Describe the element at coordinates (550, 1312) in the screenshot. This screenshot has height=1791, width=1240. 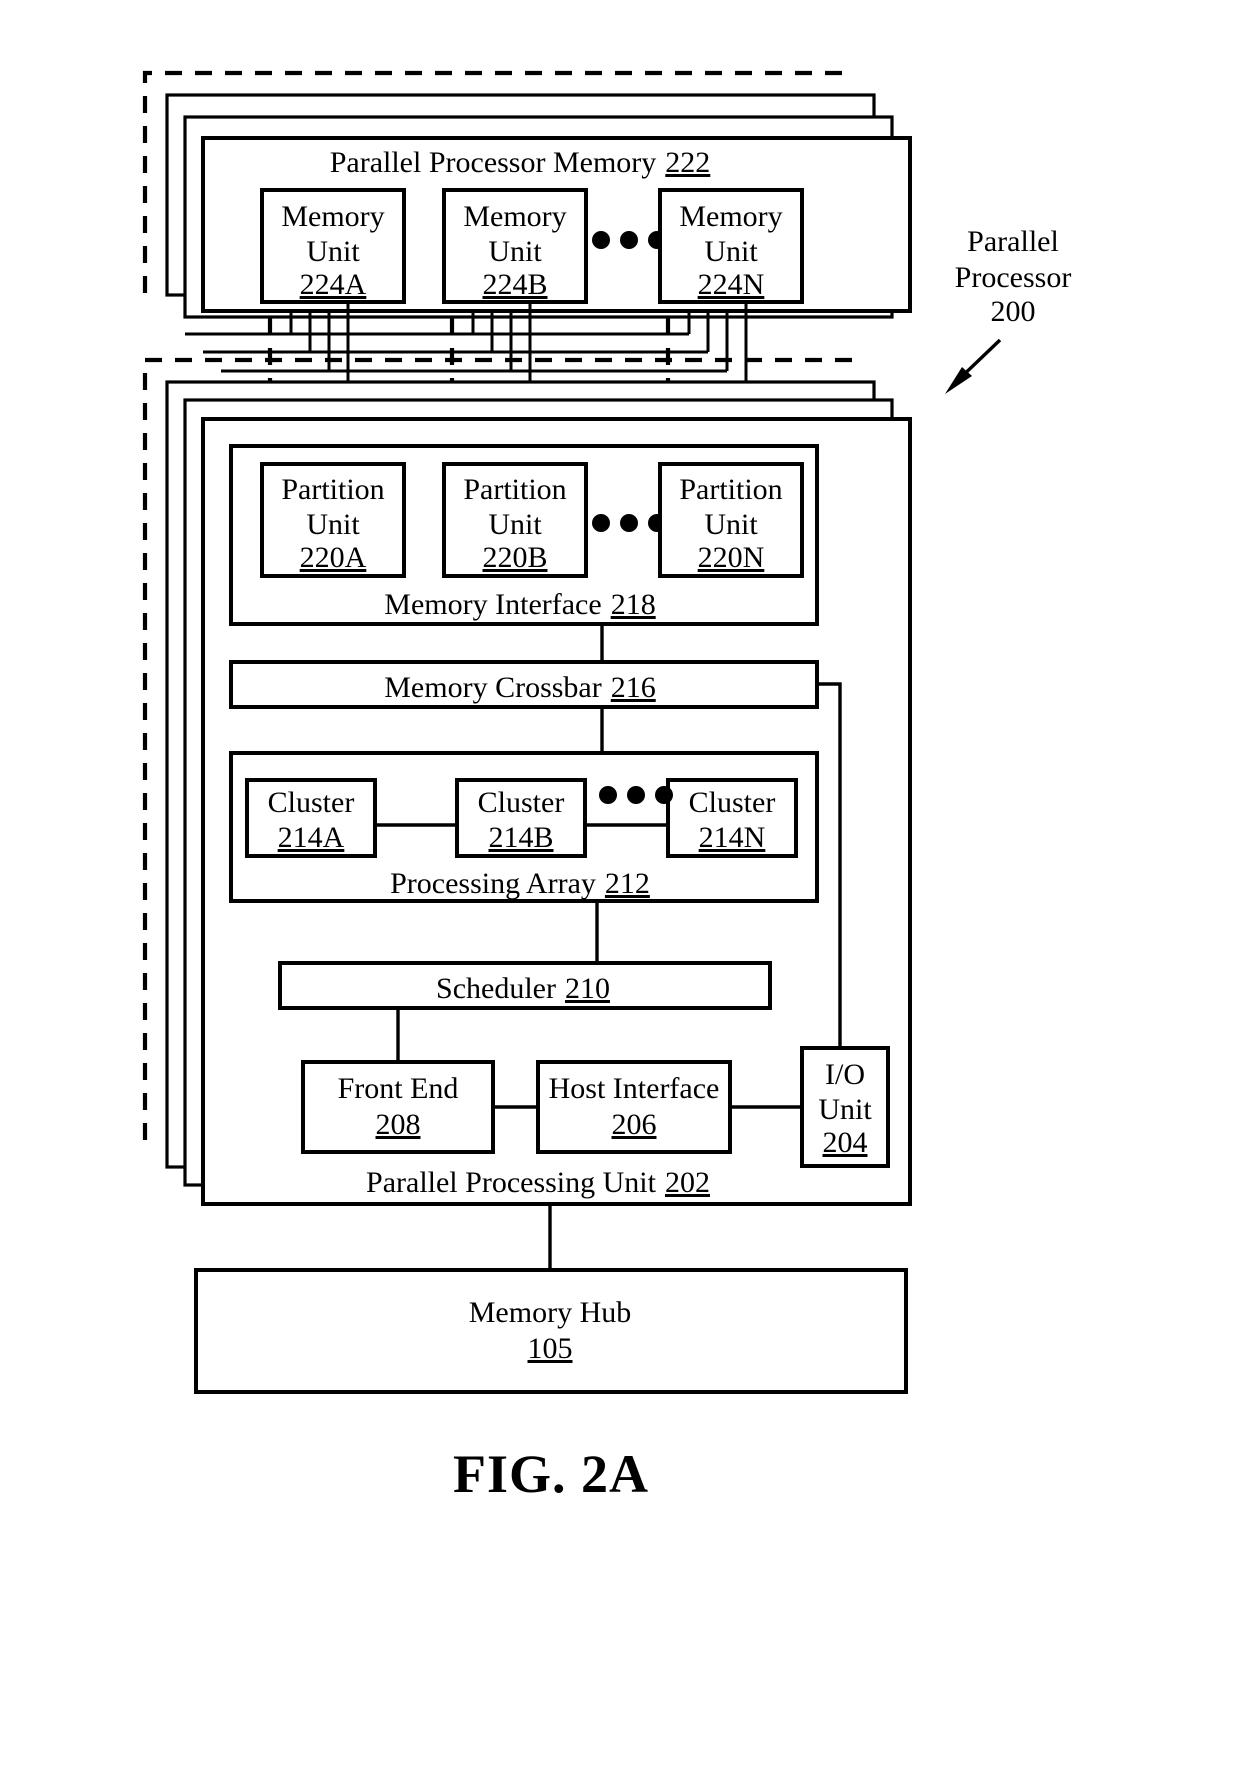
I see `memory-hub-line1: Memory Hub` at that location.